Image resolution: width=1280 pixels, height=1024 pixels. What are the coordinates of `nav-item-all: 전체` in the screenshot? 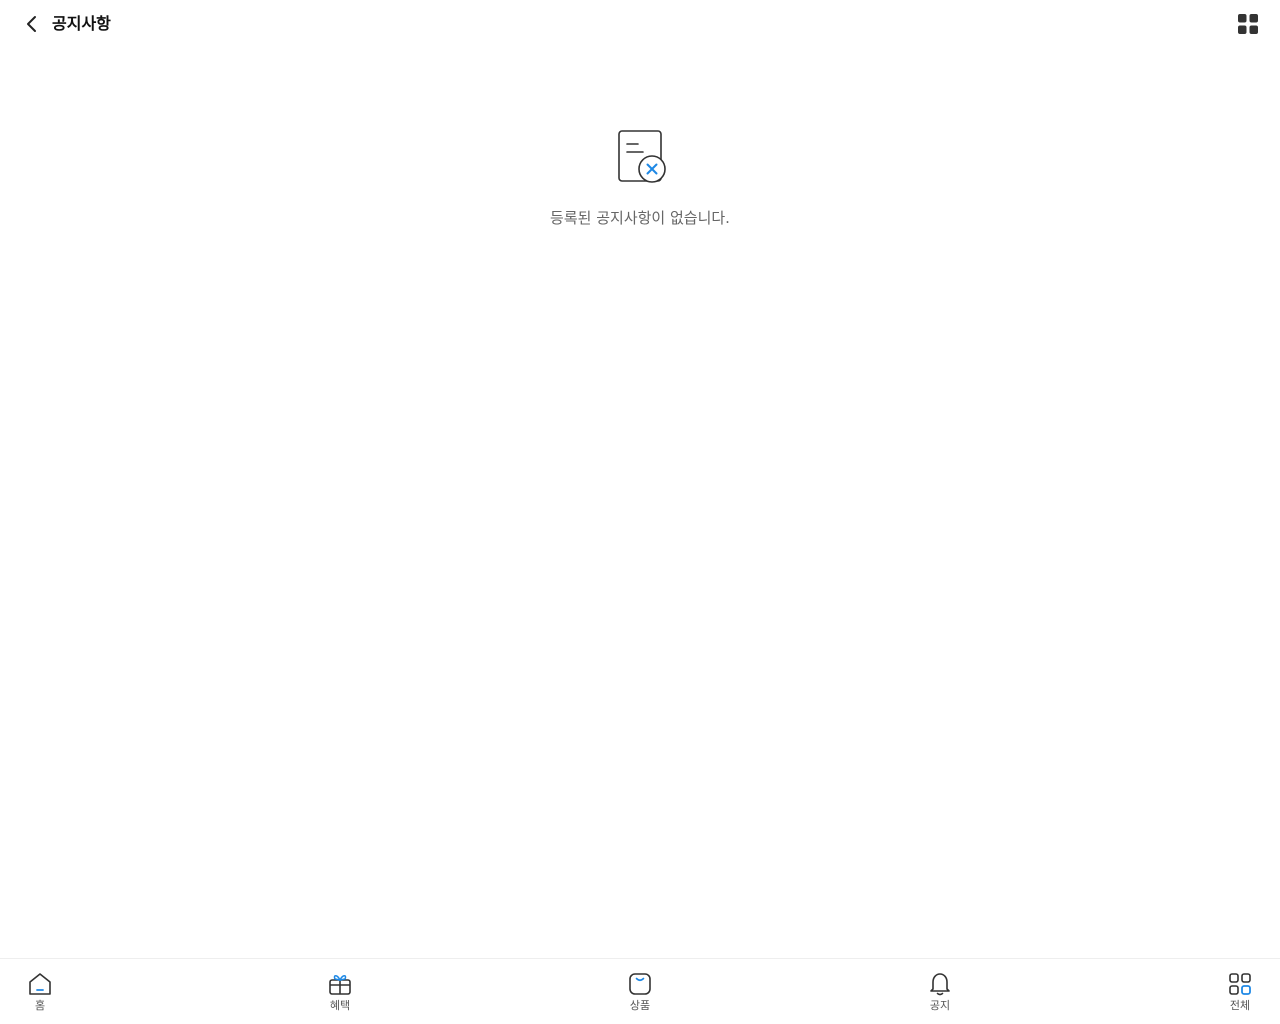 It's located at (1240, 992).